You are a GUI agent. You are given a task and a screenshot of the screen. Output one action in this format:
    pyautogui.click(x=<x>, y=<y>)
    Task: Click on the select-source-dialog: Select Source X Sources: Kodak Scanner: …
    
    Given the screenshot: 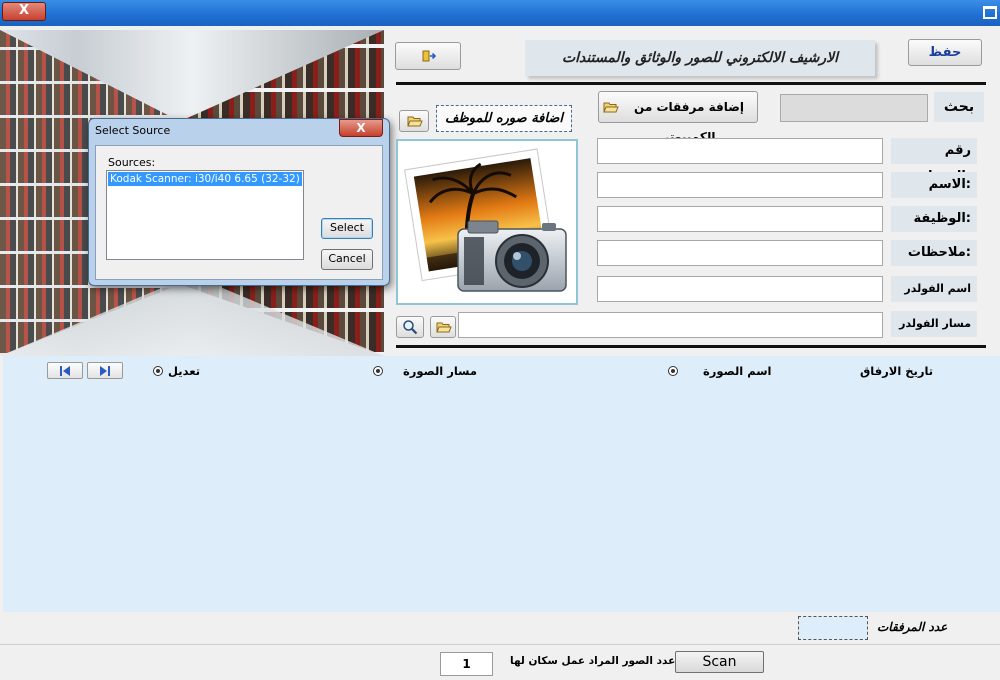 What is the action you would take?
    pyautogui.click(x=239, y=202)
    